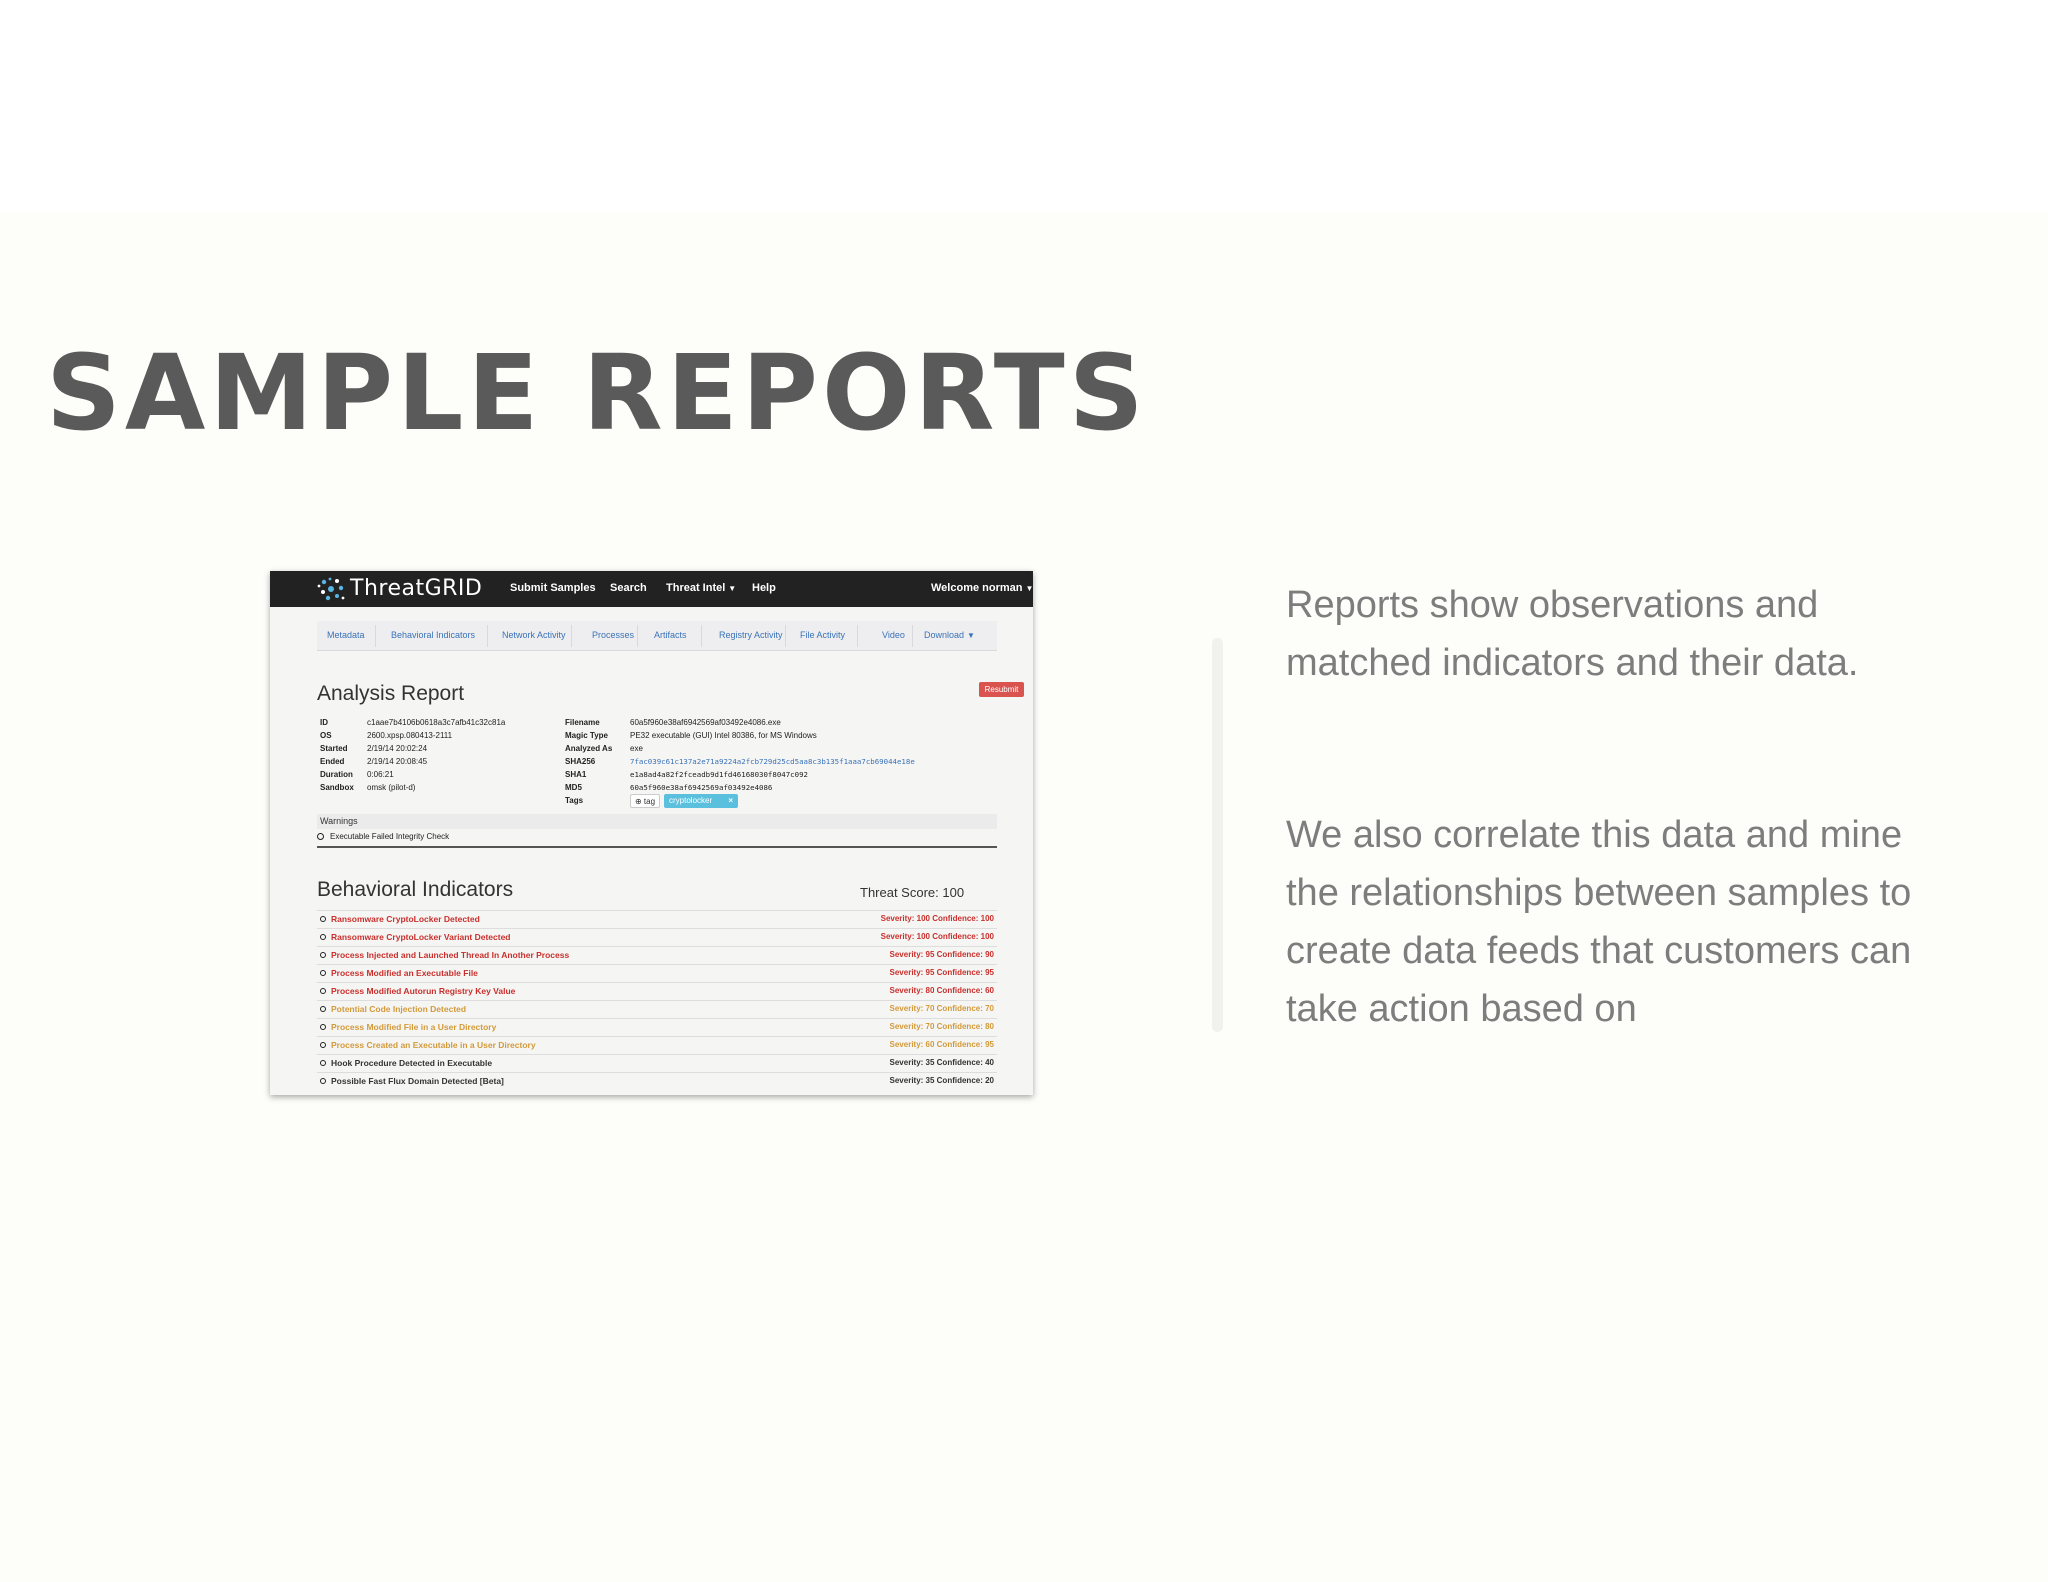 Image resolution: width=2048 pixels, height=1582 pixels. What do you see at coordinates (337, 787) in the screenshot?
I see `meta-label-sandbox: Sandbox` at bounding box center [337, 787].